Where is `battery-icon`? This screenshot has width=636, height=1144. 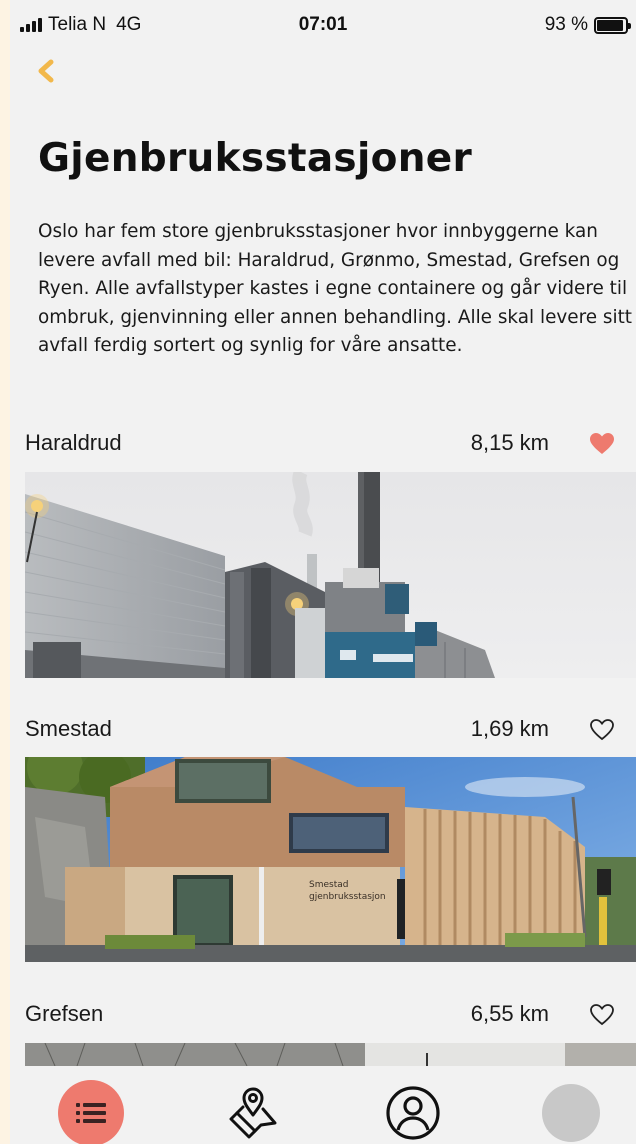 battery-icon is located at coordinates (612, 25).